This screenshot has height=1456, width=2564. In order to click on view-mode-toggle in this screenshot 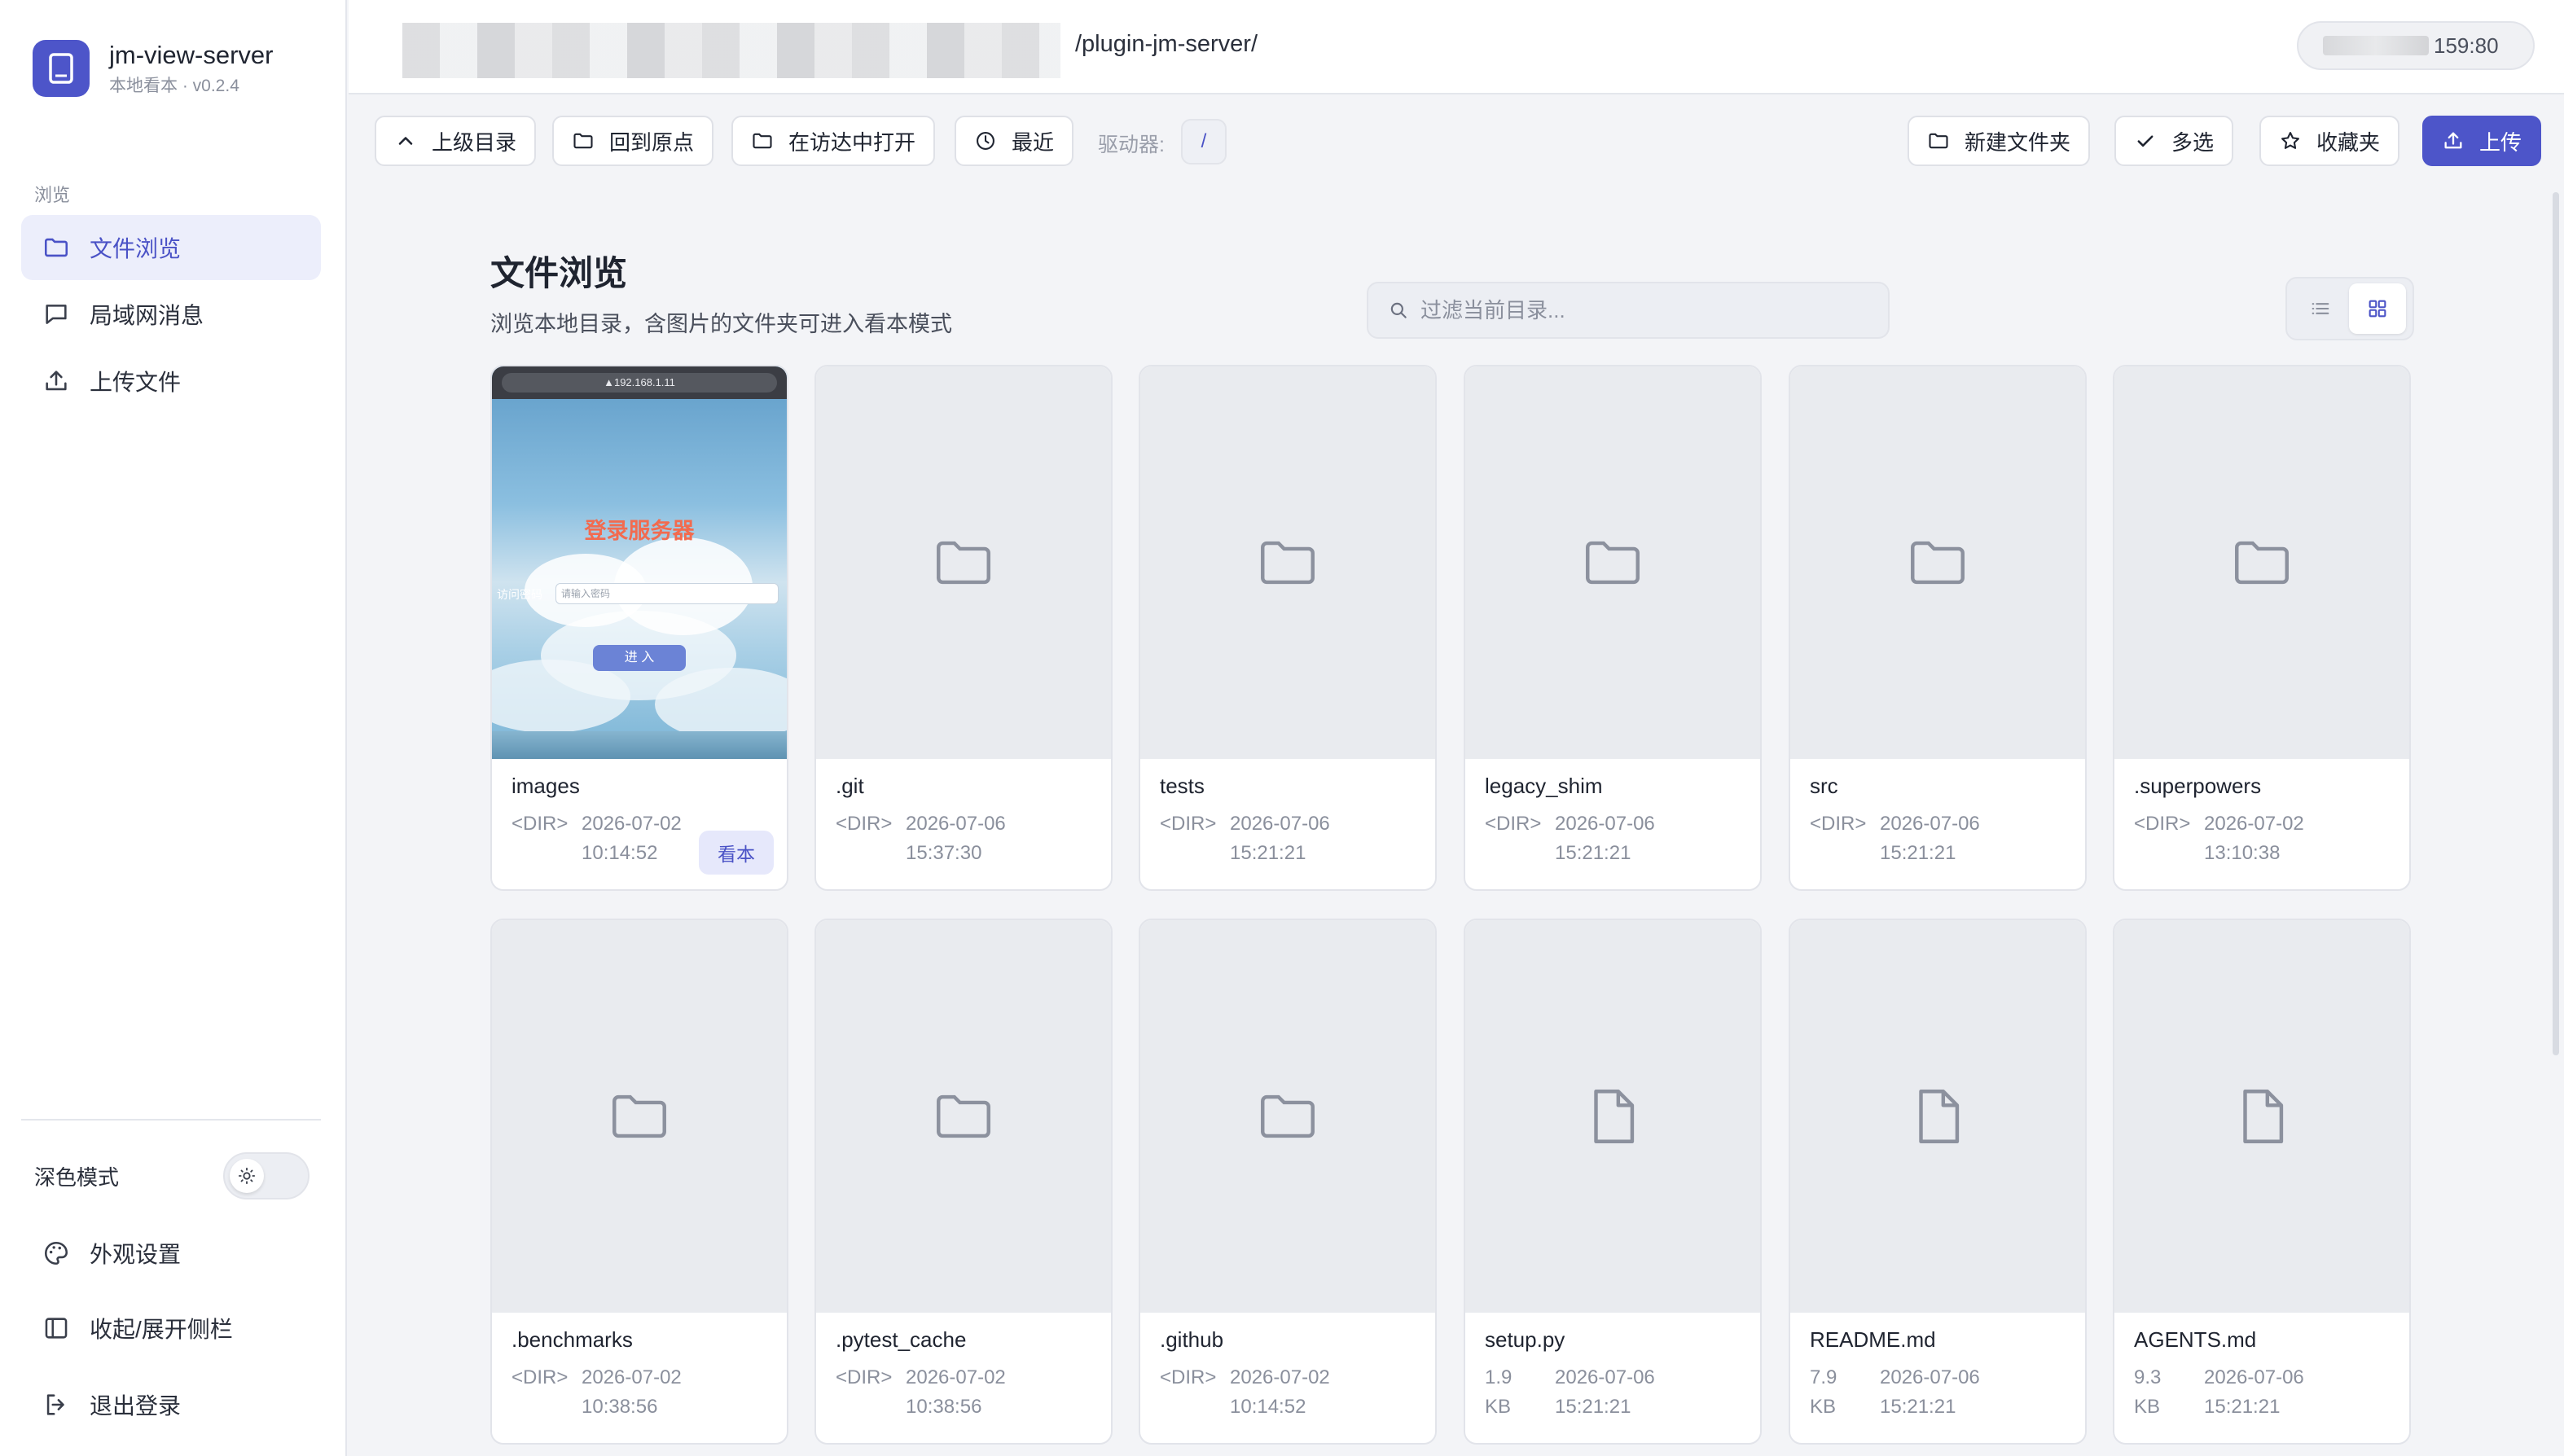, I will do `click(2350, 308)`.